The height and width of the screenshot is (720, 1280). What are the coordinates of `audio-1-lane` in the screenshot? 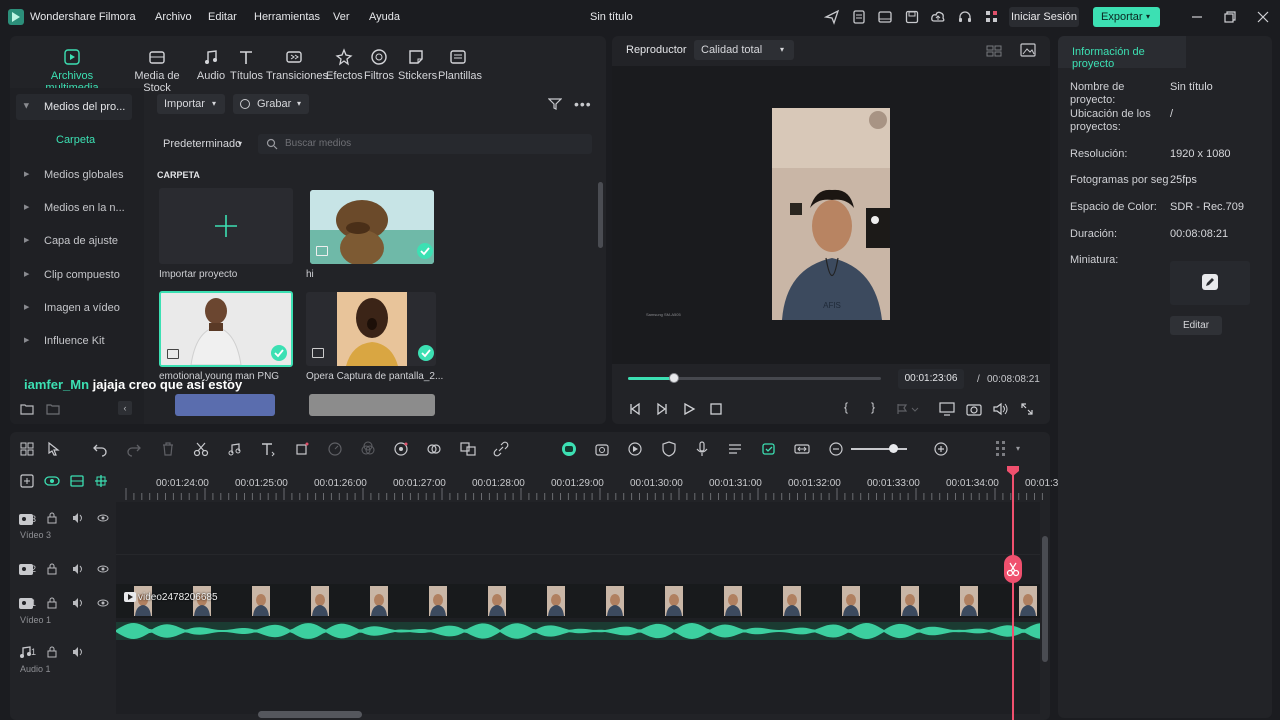 It's located at (578, 678).